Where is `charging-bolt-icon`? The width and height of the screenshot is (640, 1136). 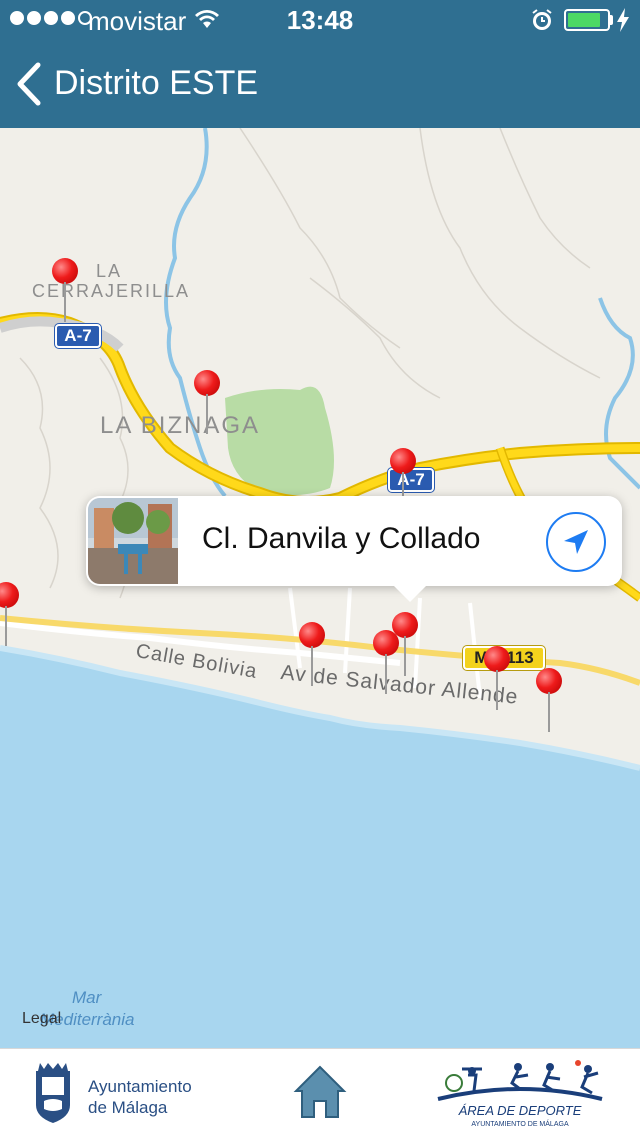
charging-bolt-icon is located at coordinates (623, 20).